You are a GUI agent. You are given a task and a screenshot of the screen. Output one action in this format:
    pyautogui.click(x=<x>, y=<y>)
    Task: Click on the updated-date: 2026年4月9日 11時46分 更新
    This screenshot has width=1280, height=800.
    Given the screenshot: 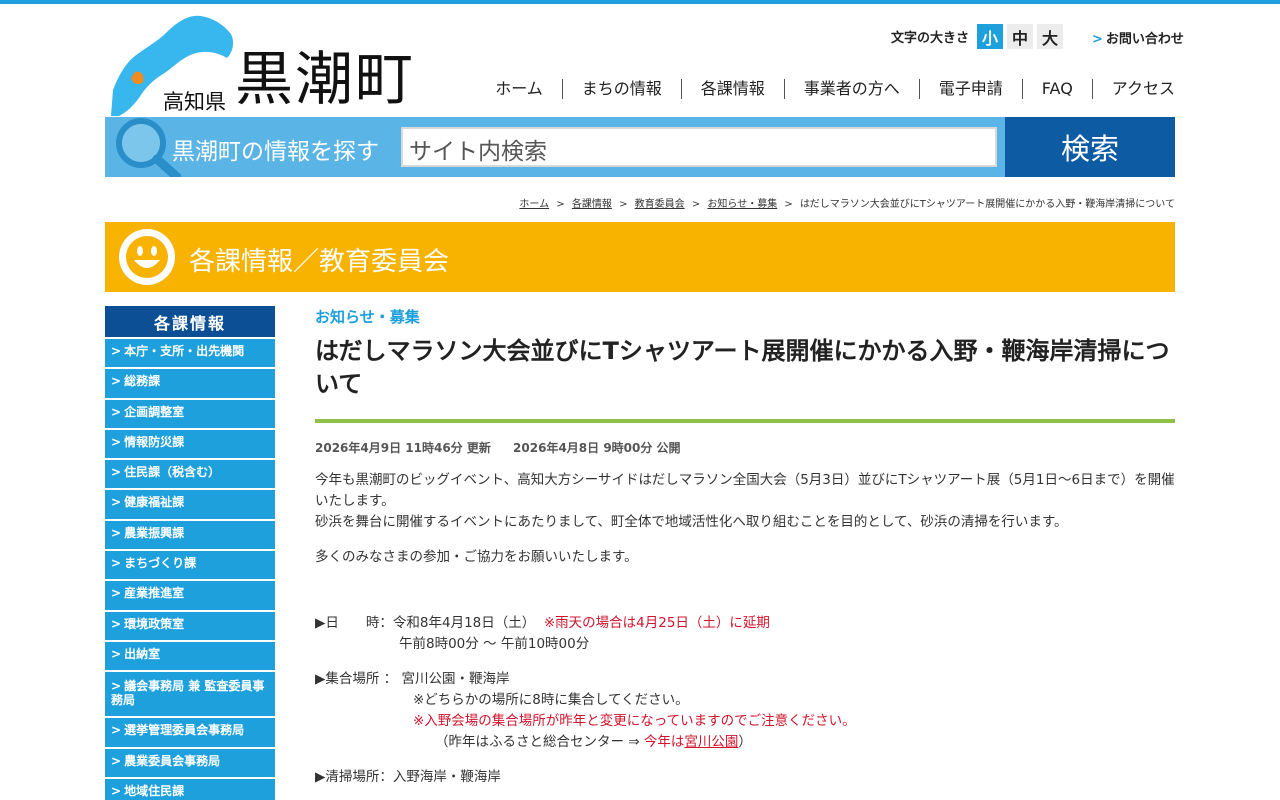 What is the action you would take?
    pyautogui.click(x=403, y=448)
    